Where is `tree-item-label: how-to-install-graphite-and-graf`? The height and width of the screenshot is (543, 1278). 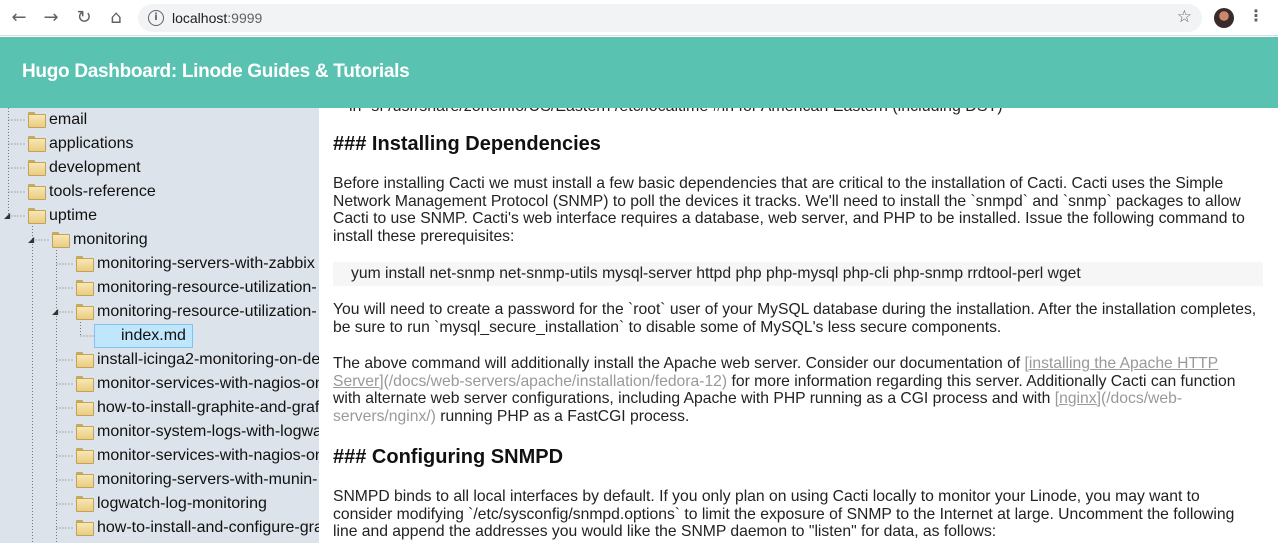 tree-item-label: how-to-install-graphite-and-graf is located at coordinates (208, 407).